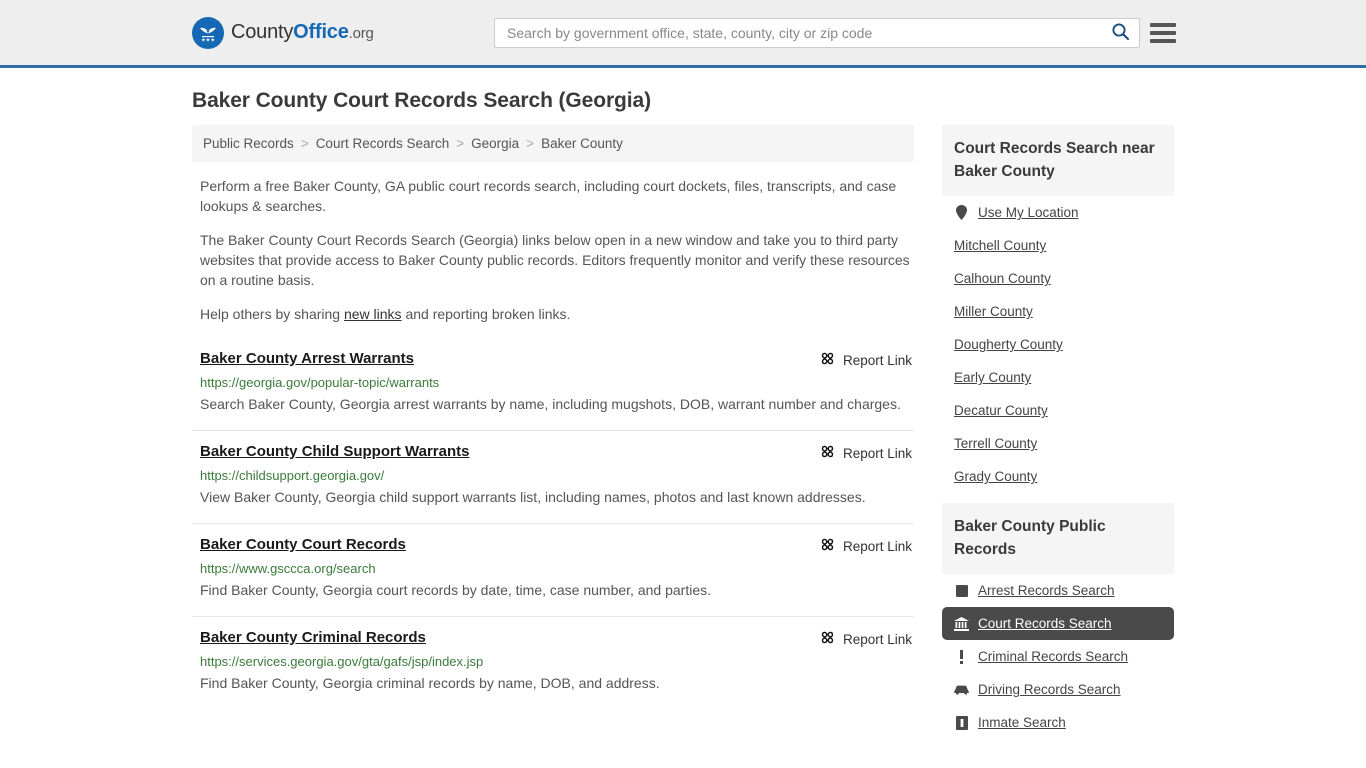  Describe the element at coordinates (334, 451) in the screenshot. I see `result-title-link: Baker County Child Support Warrants` at that location.